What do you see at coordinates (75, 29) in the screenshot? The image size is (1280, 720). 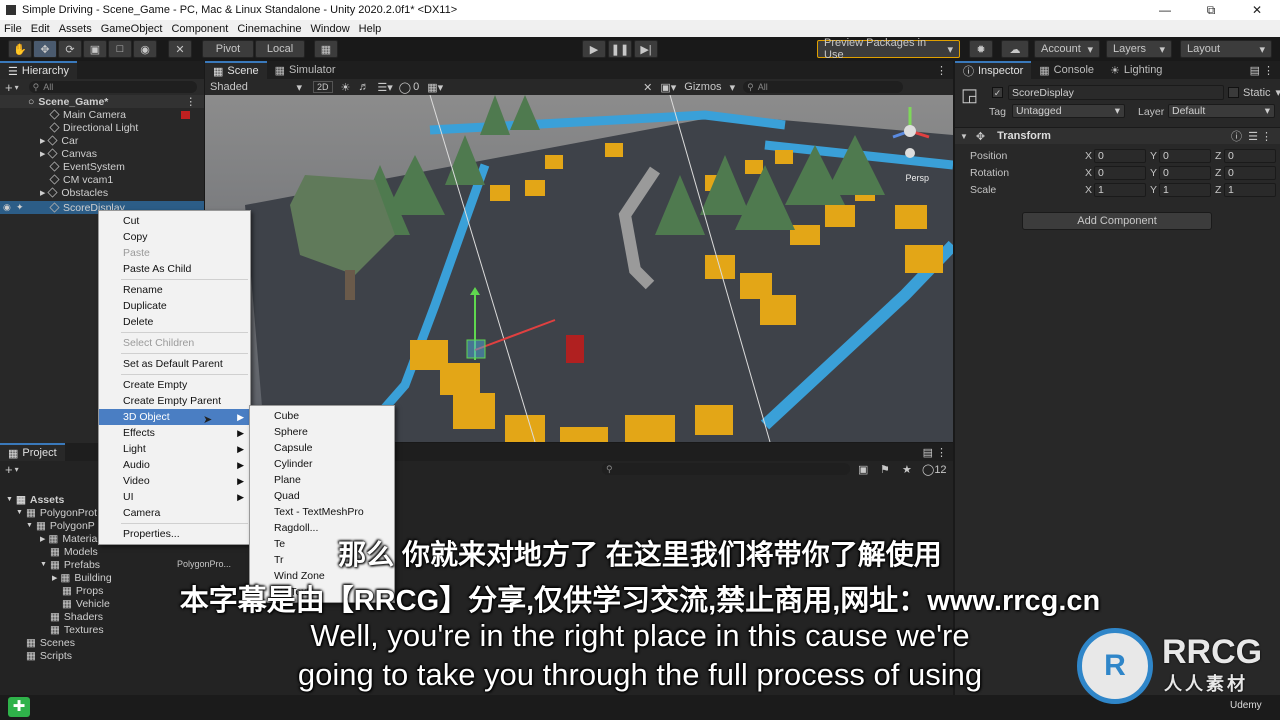 I see `menu-assets: Assets` at bounding box center [75, 29].